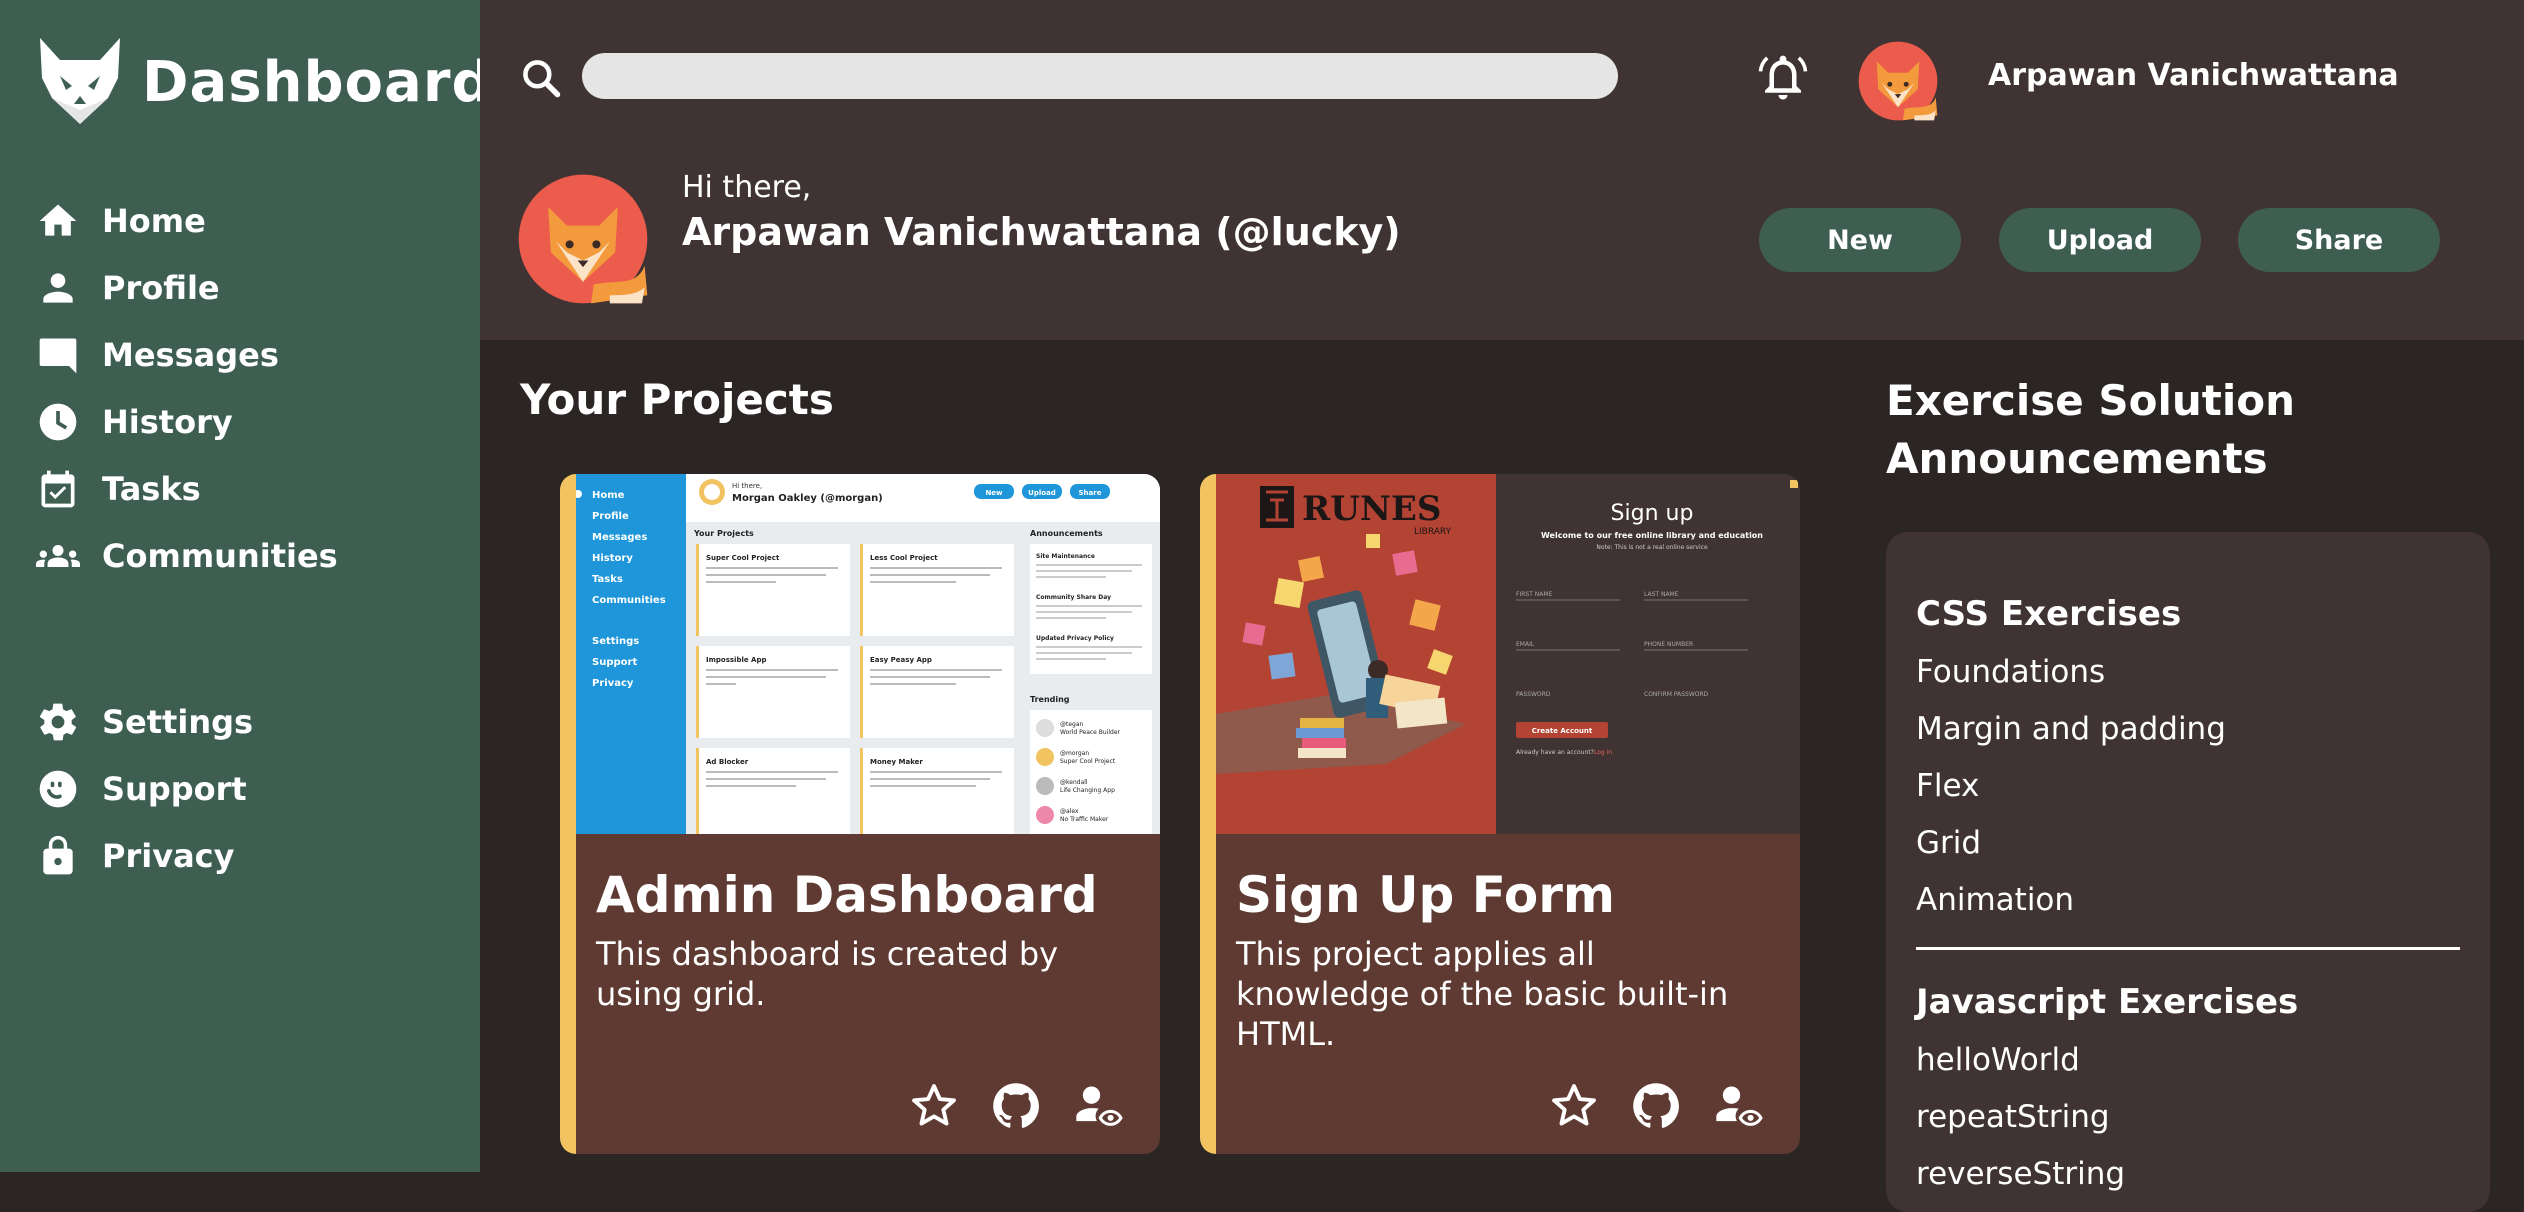 This screenshot has height=1212, width=2524. I want to click on logo: Dashboard, so click(265, 82).